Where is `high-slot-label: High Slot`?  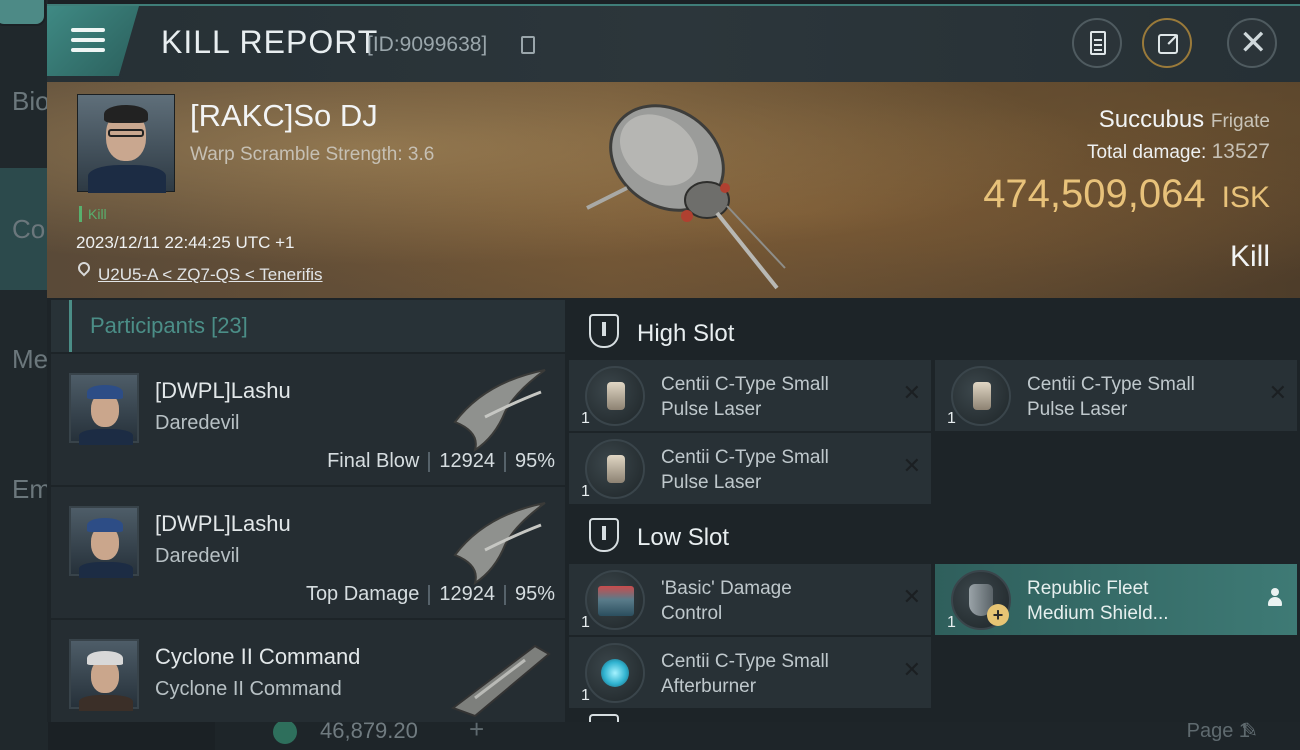 high-slot-label: High Slot is located at coordinates (686, 333).